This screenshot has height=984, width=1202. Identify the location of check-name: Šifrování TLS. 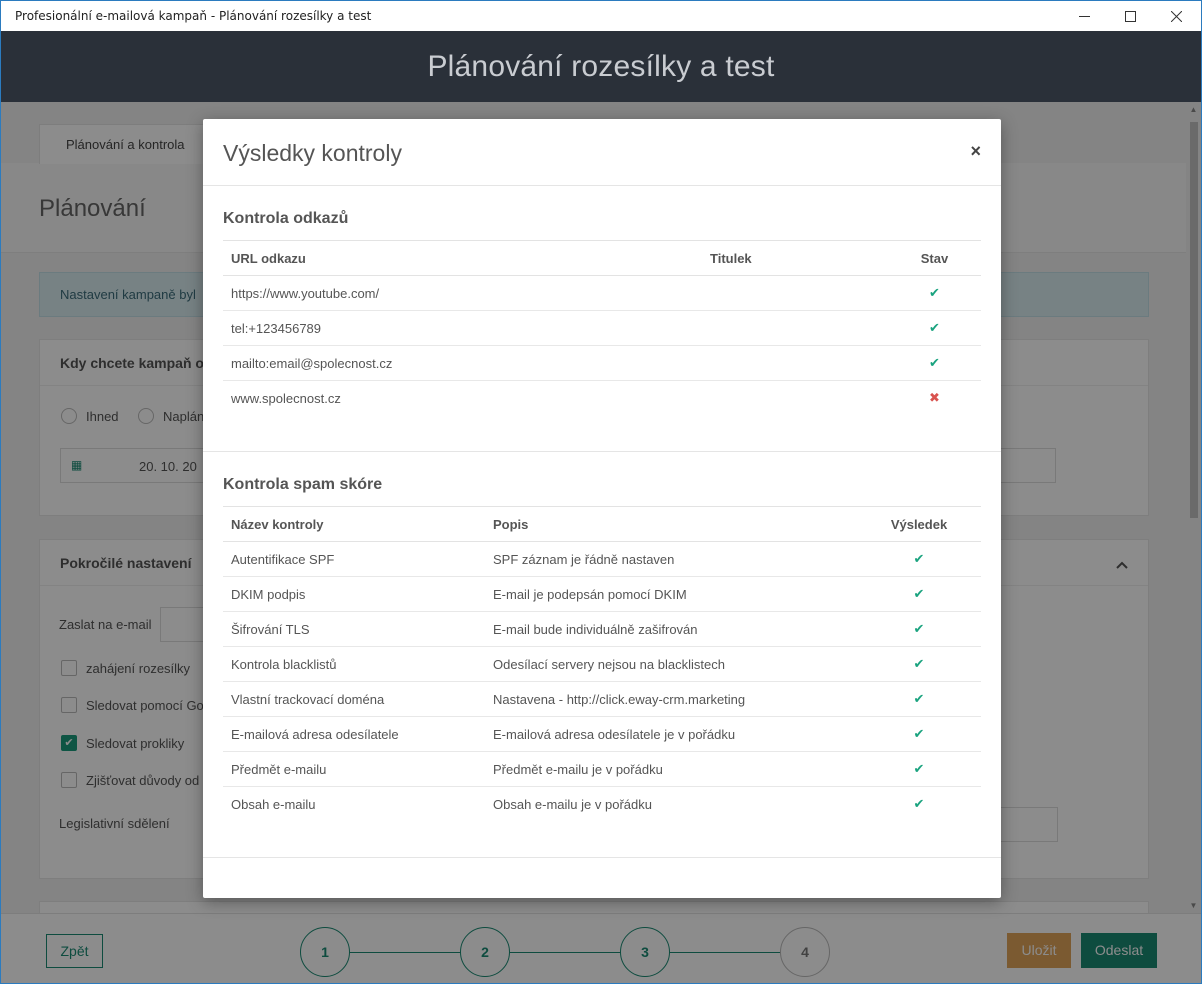
(354, 629).